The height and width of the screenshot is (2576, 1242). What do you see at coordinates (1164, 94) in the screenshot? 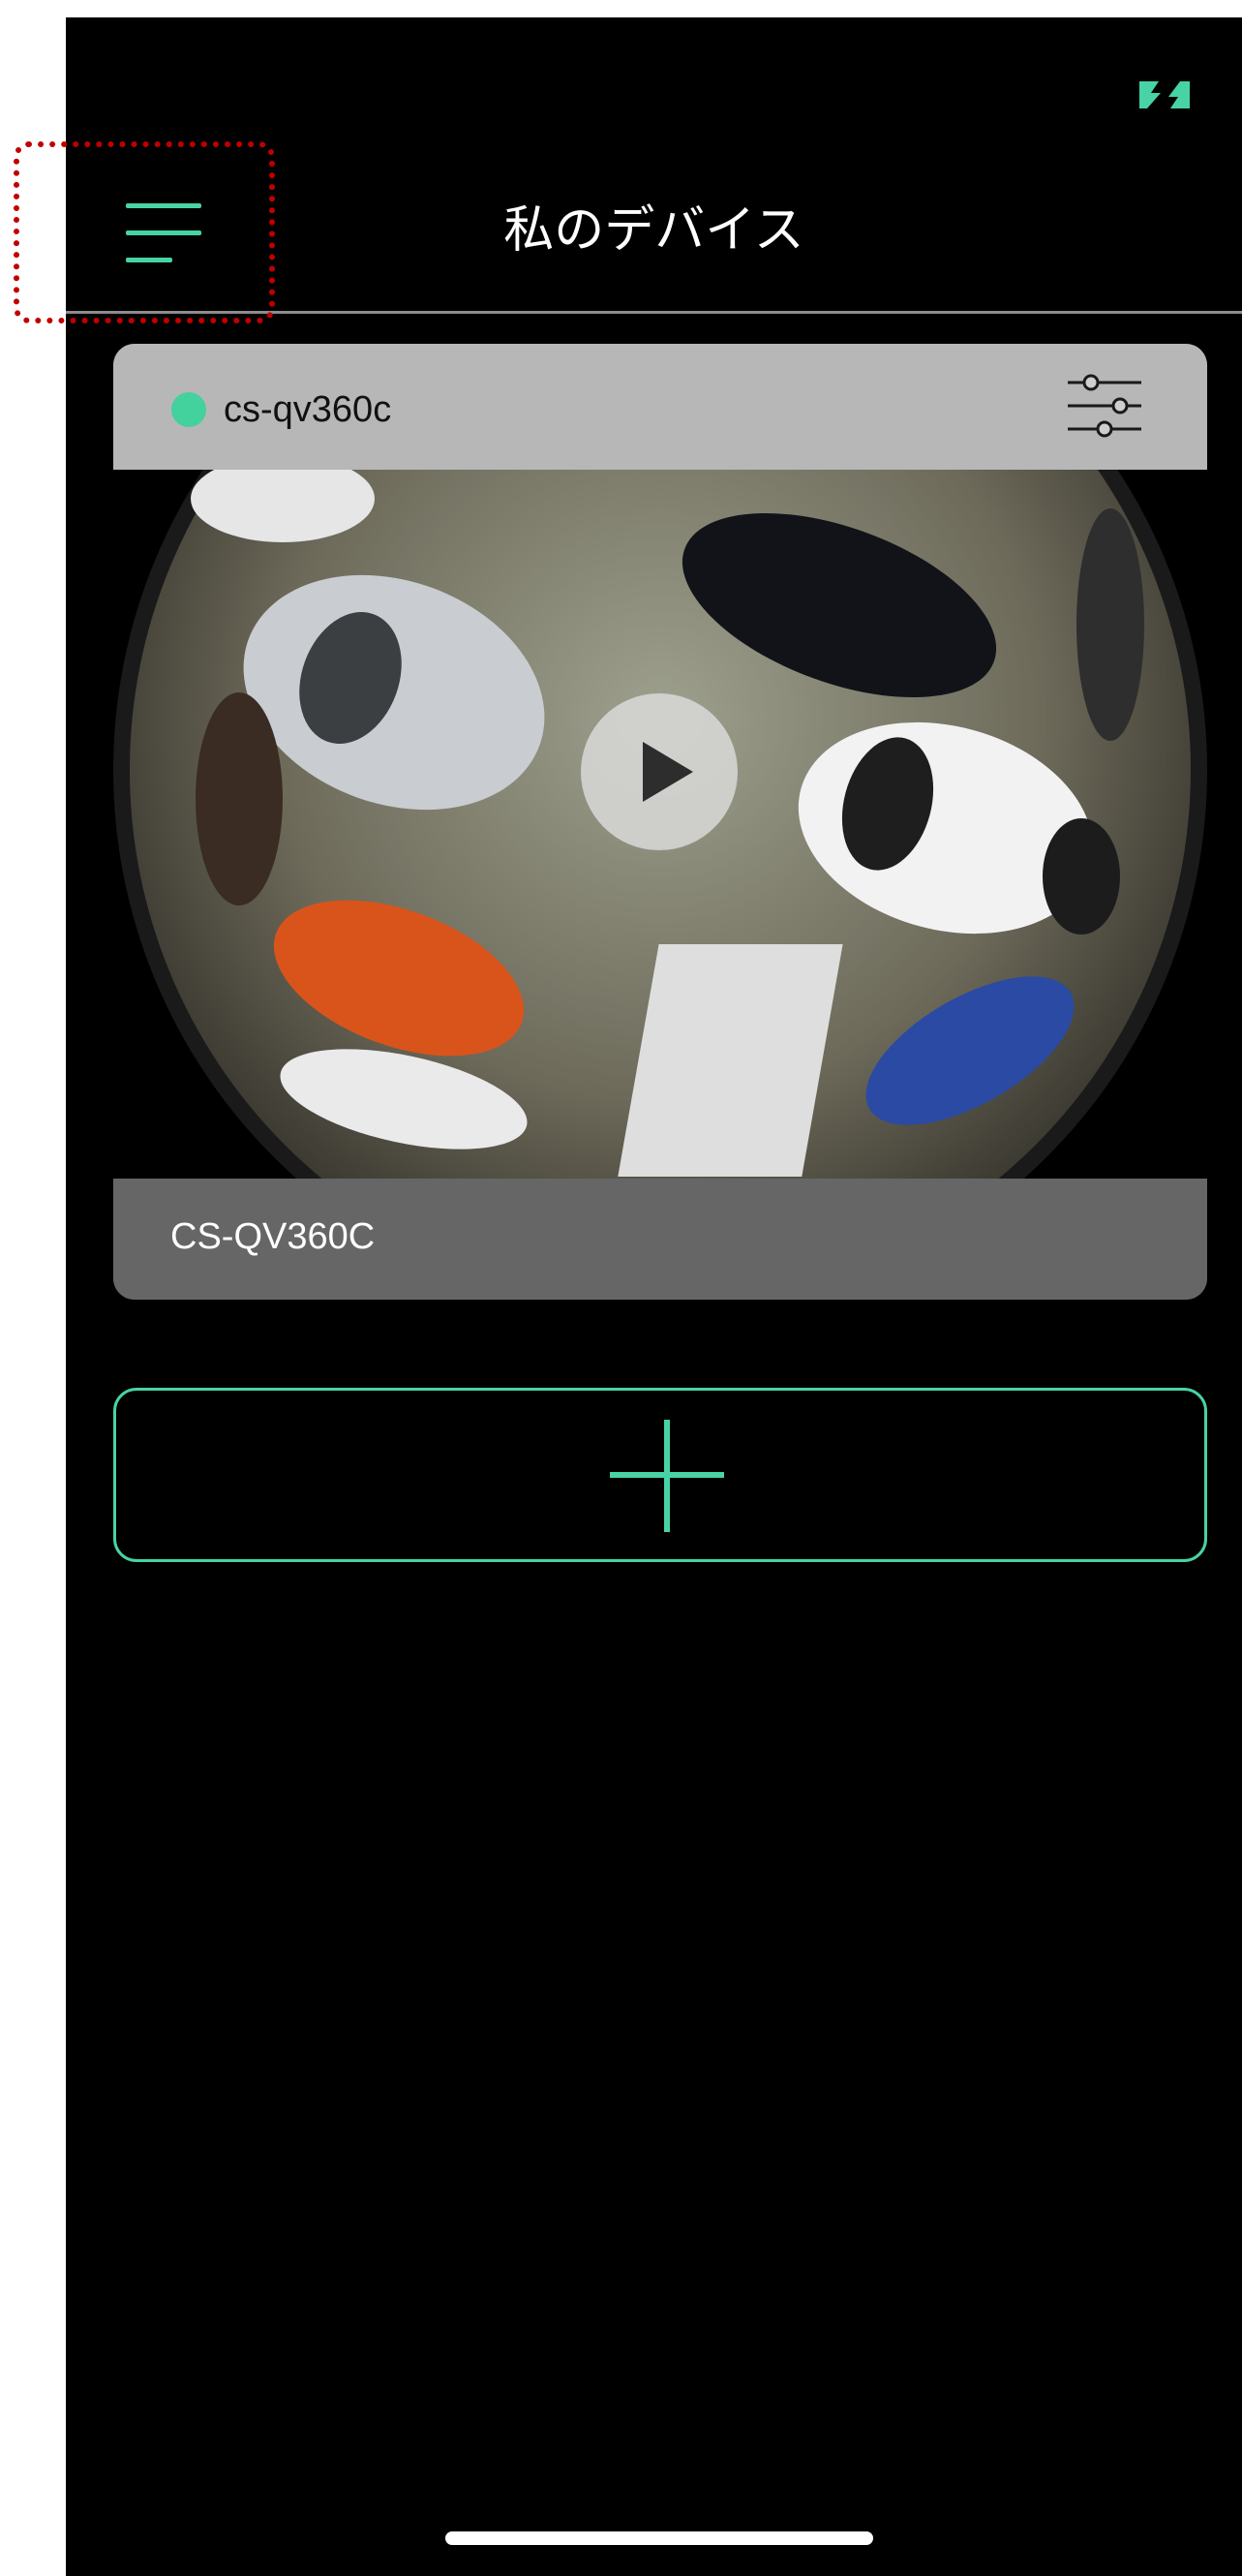
I see `battery-charging-icon` at bounding box center [1164, 94].